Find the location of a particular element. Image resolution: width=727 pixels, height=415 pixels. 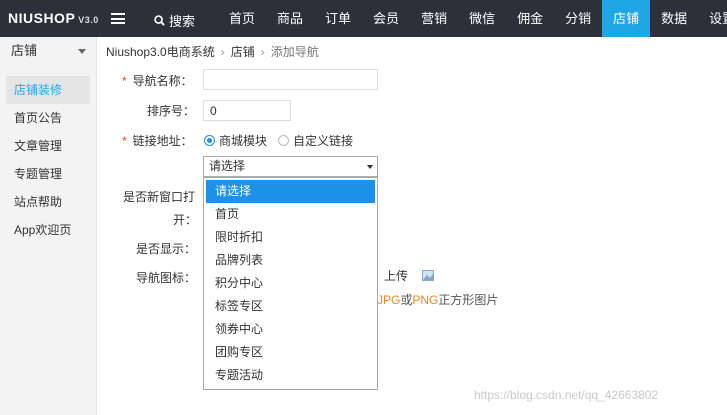

link-module-select: 请选择 is located at coordinates (290, 166).